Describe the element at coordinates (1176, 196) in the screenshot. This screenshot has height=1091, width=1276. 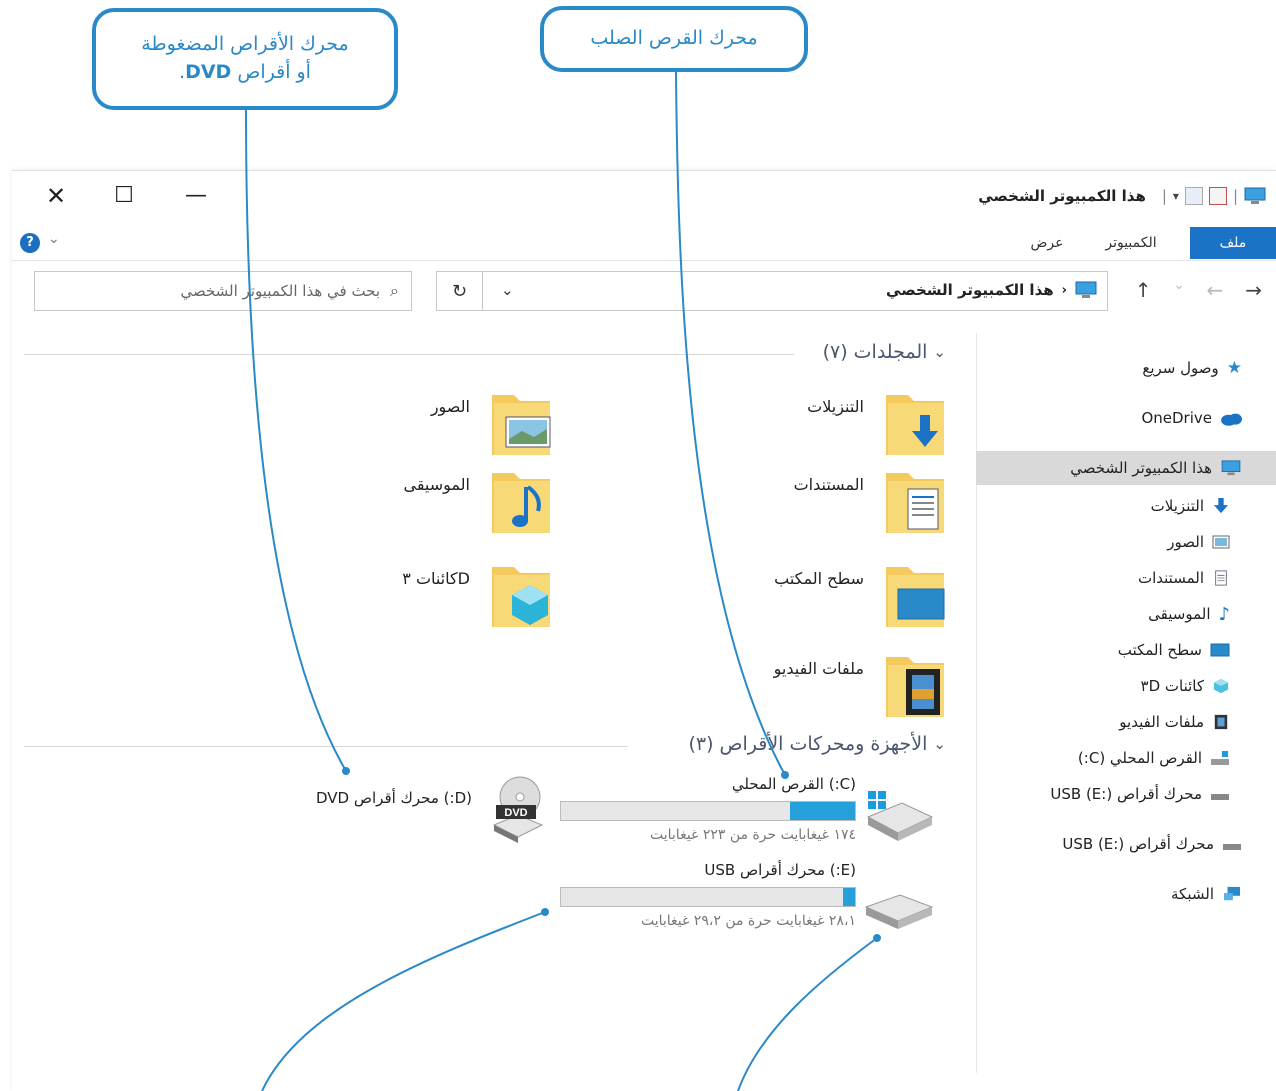
I see `dropdown-icon: ▾` at that location.